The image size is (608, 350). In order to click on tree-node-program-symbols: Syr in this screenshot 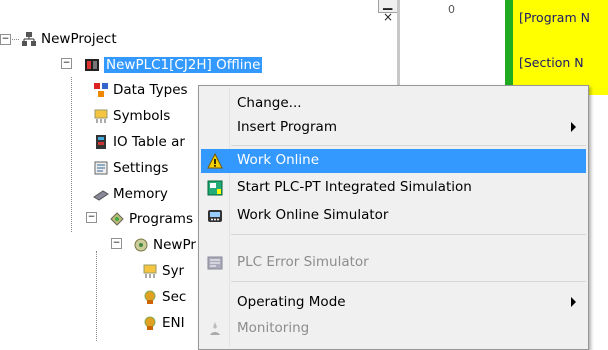, I will do `click(163, 271)`.